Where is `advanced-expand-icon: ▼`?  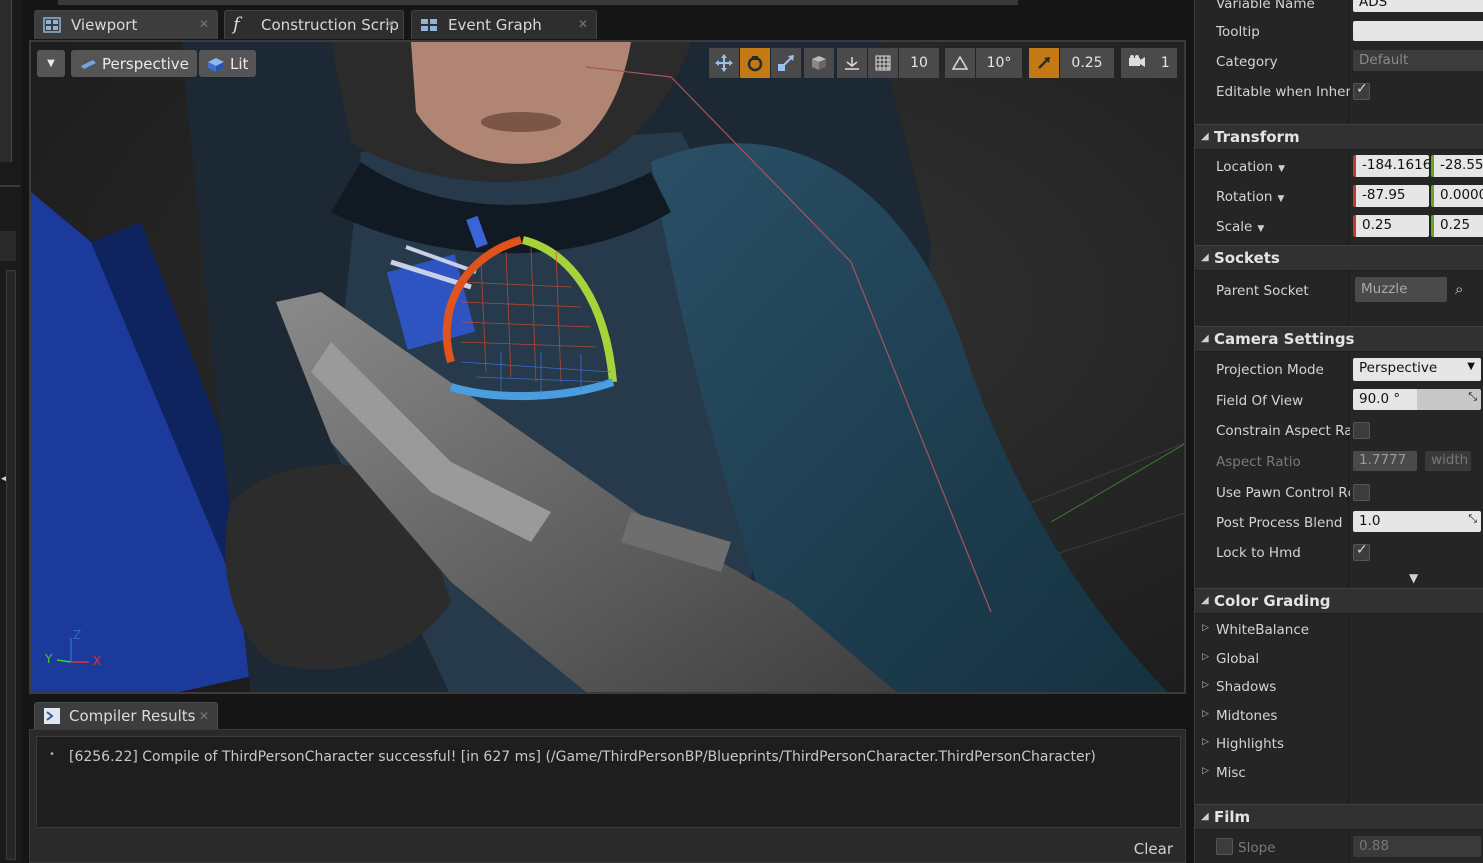 advanced-expand-icon: ▼ is located at coordinates (1413, 578).